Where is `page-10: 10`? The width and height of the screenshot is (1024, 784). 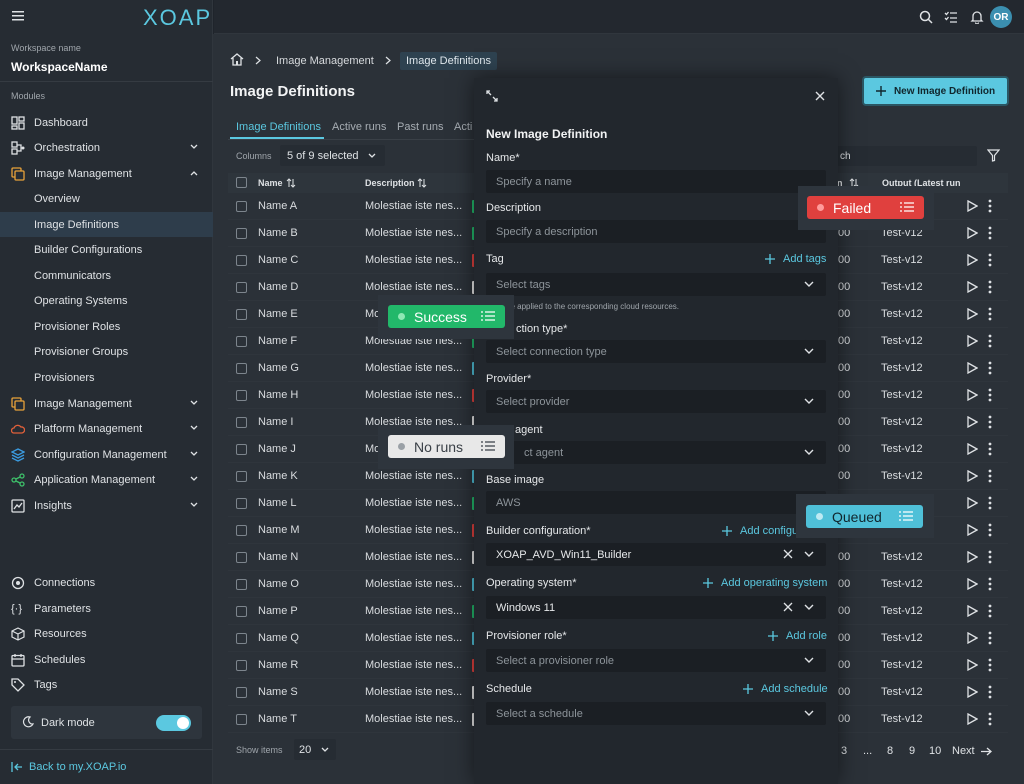
page-10: 10 is located at coordinates (935, 751).